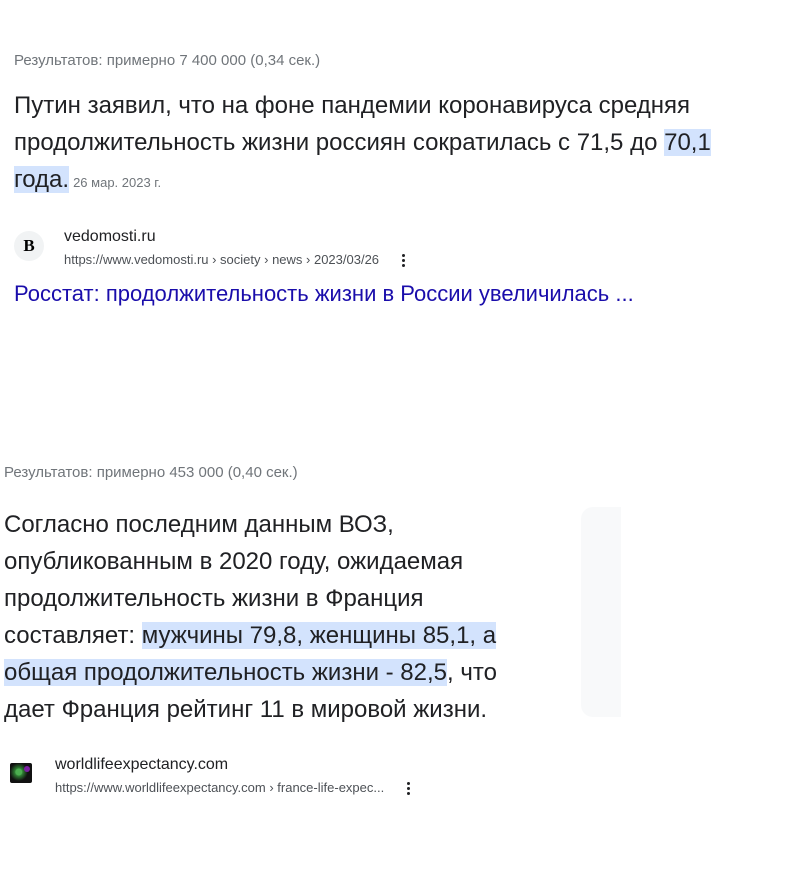 The height and width of the screenshot is (873, 800). I want to click on vedomosti-logo-icon: B, so click(29, 245).